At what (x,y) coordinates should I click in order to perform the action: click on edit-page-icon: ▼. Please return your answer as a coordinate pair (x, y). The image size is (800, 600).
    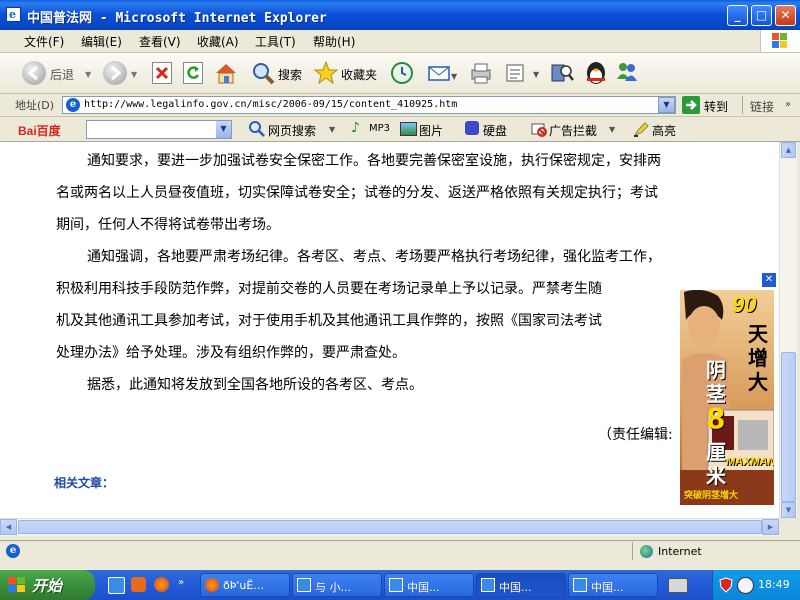
    Looking at the image, I should click on (523, 74).